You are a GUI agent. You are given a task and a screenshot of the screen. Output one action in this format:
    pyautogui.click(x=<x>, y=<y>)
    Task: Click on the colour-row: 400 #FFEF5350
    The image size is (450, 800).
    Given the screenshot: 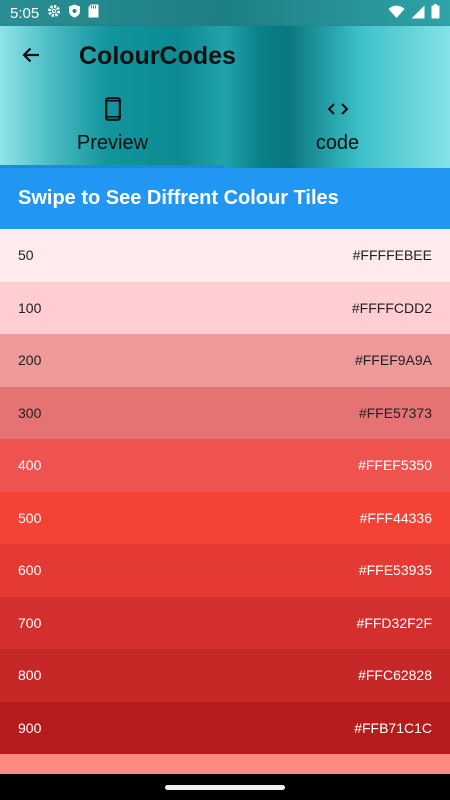 What is the action you would take?
    pyautogui.click(x=225, y=465)
    